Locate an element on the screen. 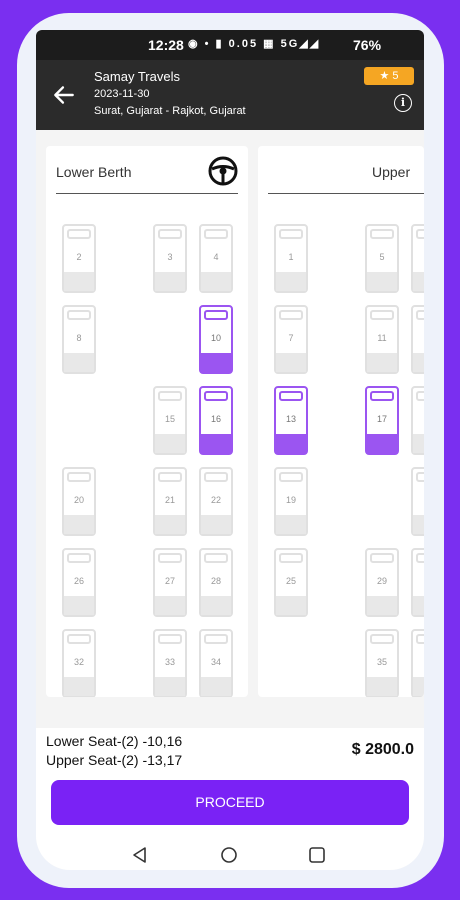  upper-seat-5: 5 is located at coordinates (382, 258).